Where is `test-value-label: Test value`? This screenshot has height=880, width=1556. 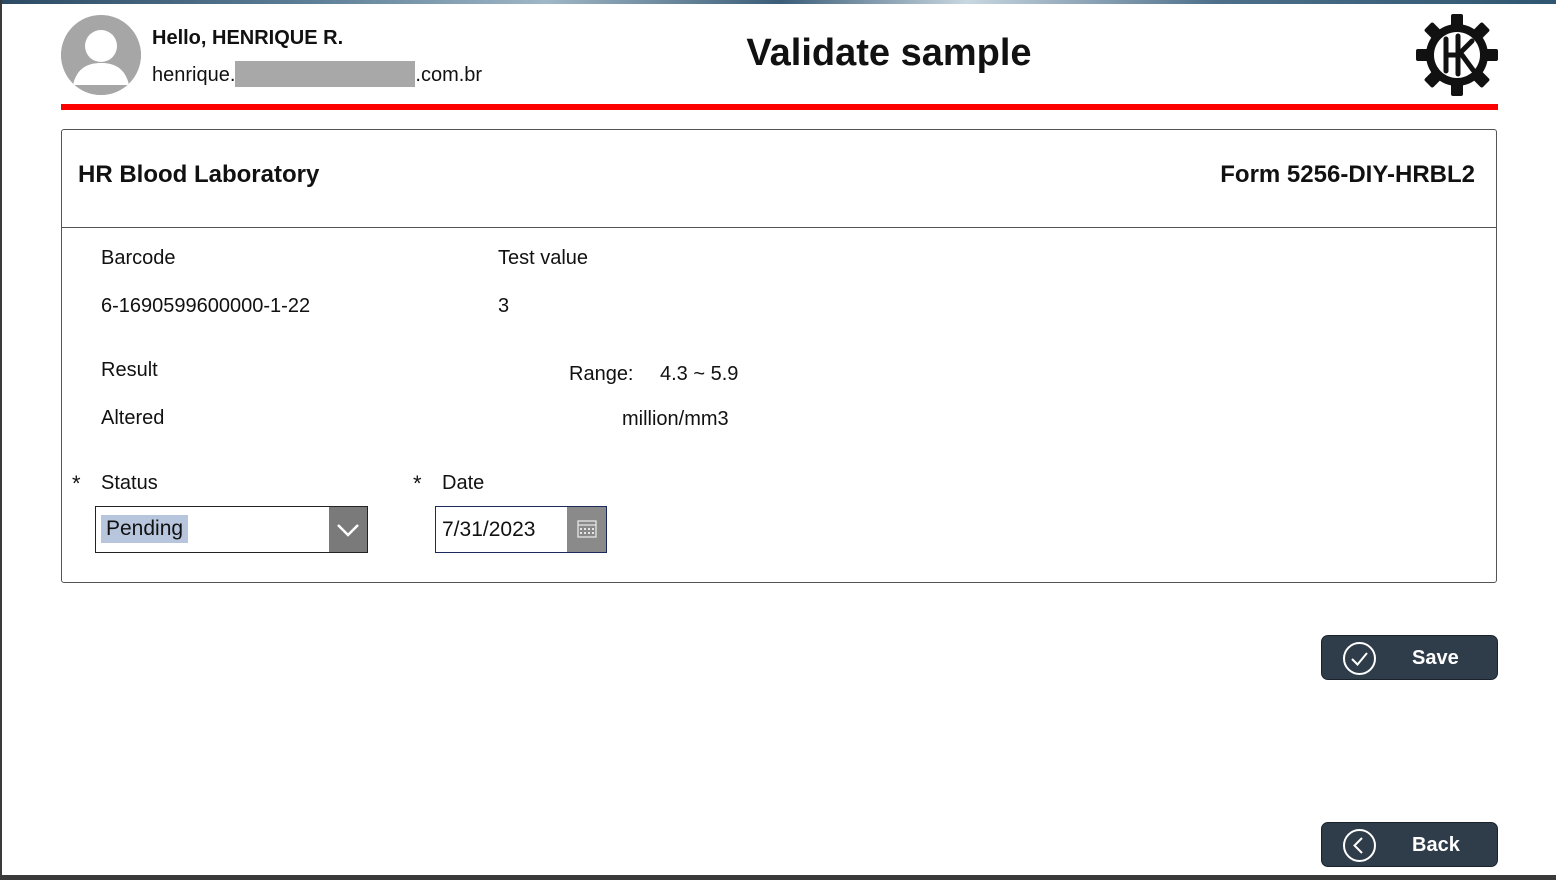 test-value-label: Test value is located at coordinates (543, 258).